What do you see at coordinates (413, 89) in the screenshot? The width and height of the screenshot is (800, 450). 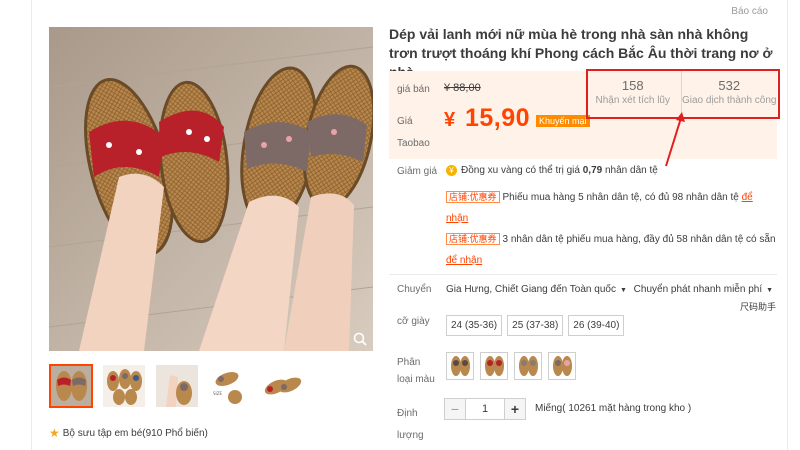 I see `original-price-label: giá bán` at bounding box center [413, 89].